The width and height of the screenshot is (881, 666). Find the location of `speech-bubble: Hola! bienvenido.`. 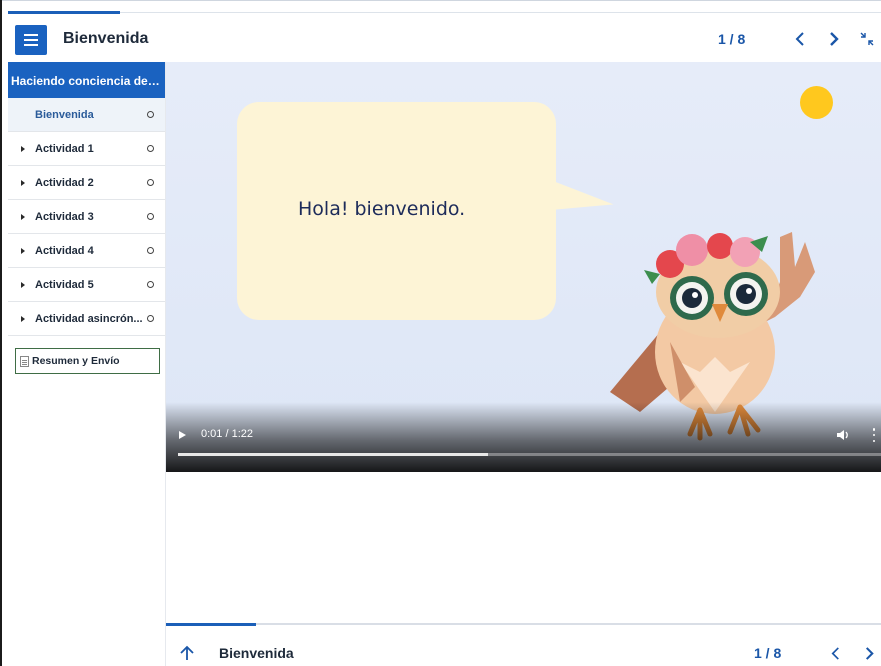

speech-bubble: Hola! bienvenido. is located at coordinates (396, 211).